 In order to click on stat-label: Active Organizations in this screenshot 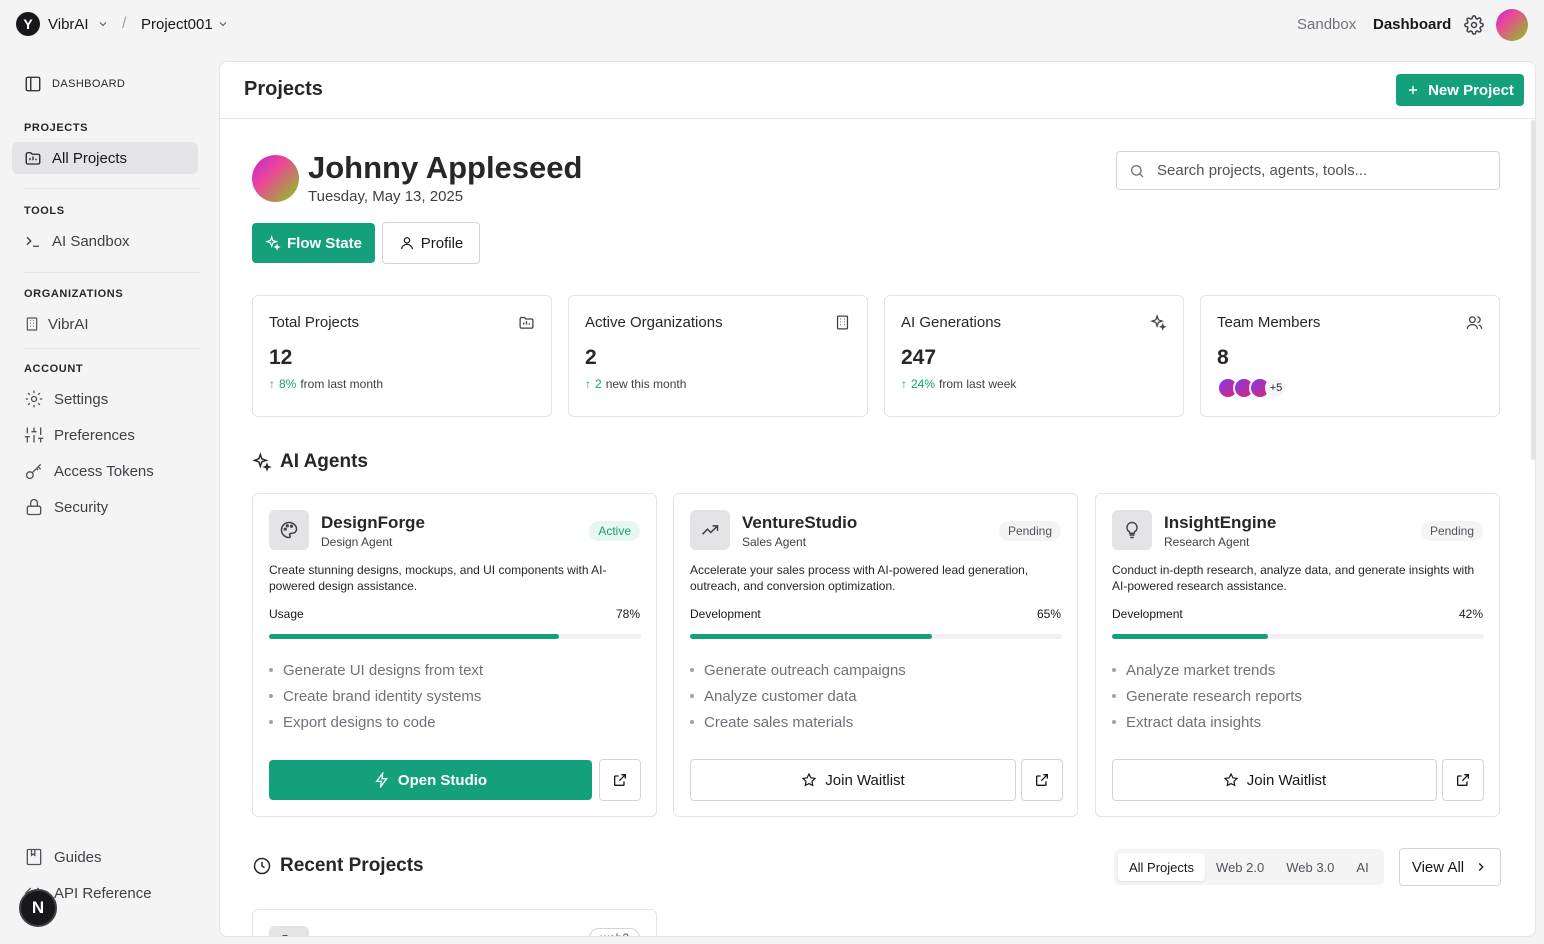, I will do `click(654, 322)`.